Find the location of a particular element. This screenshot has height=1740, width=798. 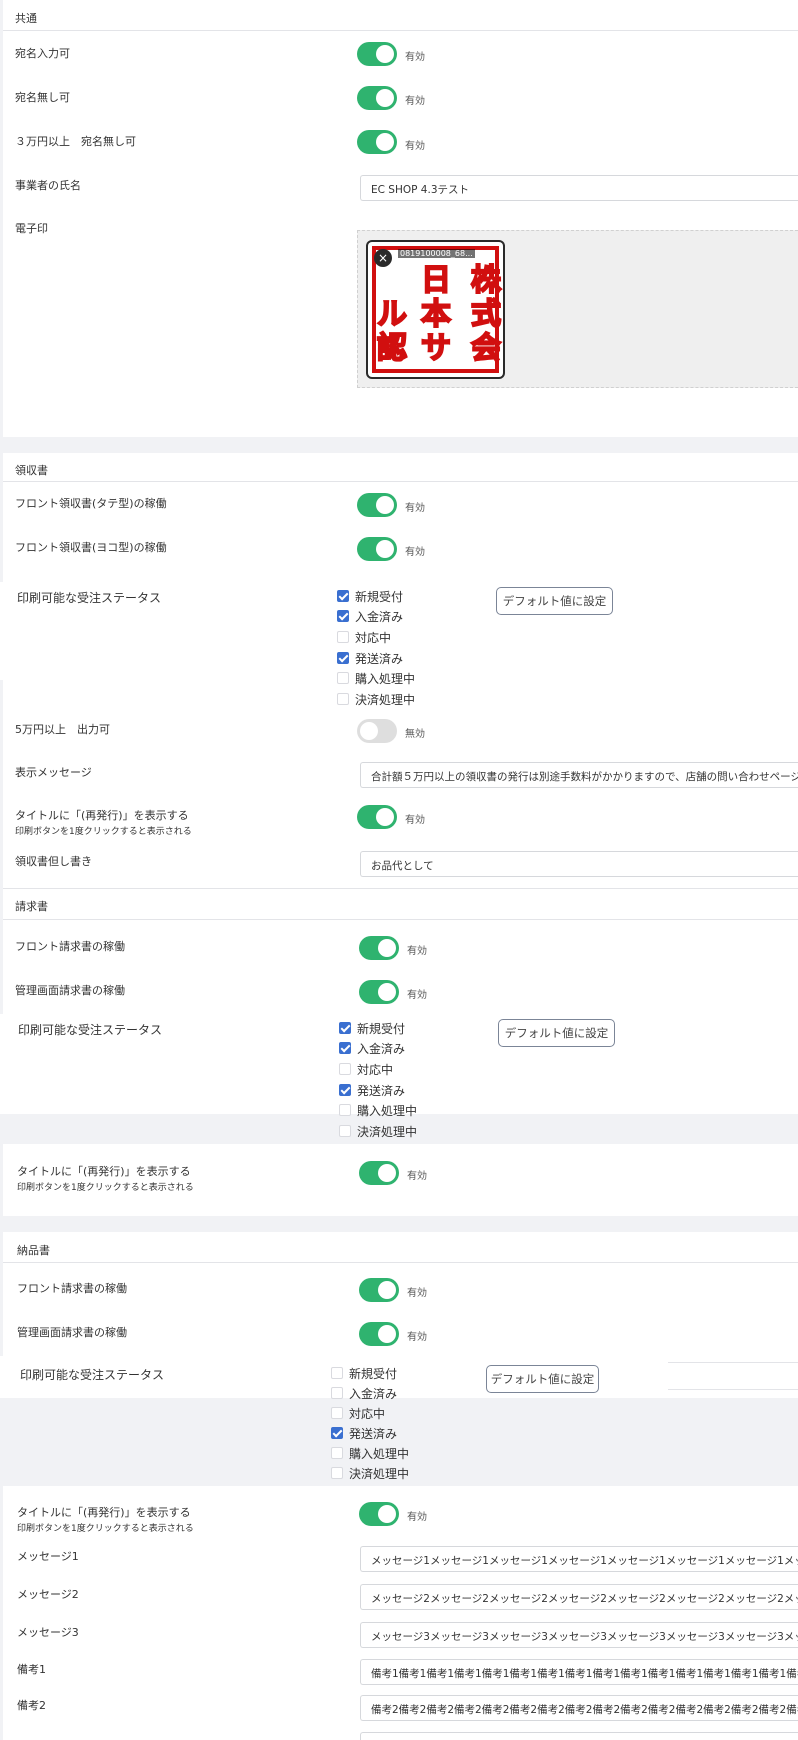

delivery-reissue-note: 印刷ボタンを1度クリックすると表示される is located at coordinates (105, 1529).